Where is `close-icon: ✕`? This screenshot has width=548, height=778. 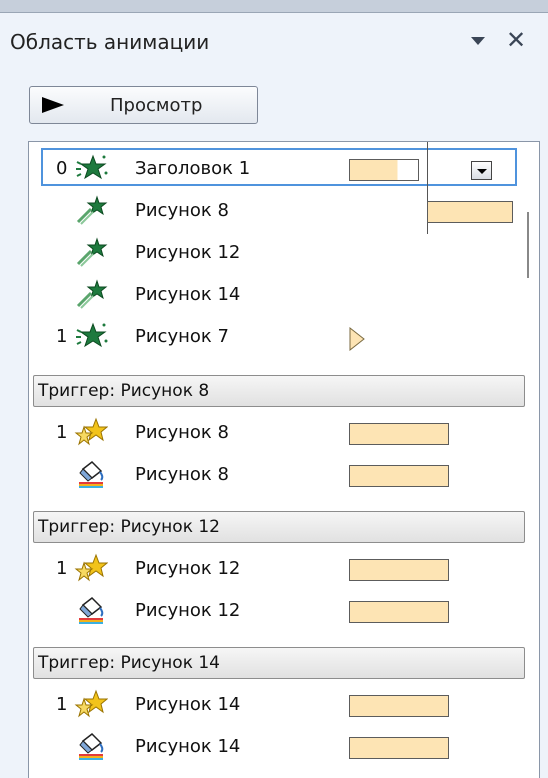 close-icon: ✕ is located at coordinates (516, 40).